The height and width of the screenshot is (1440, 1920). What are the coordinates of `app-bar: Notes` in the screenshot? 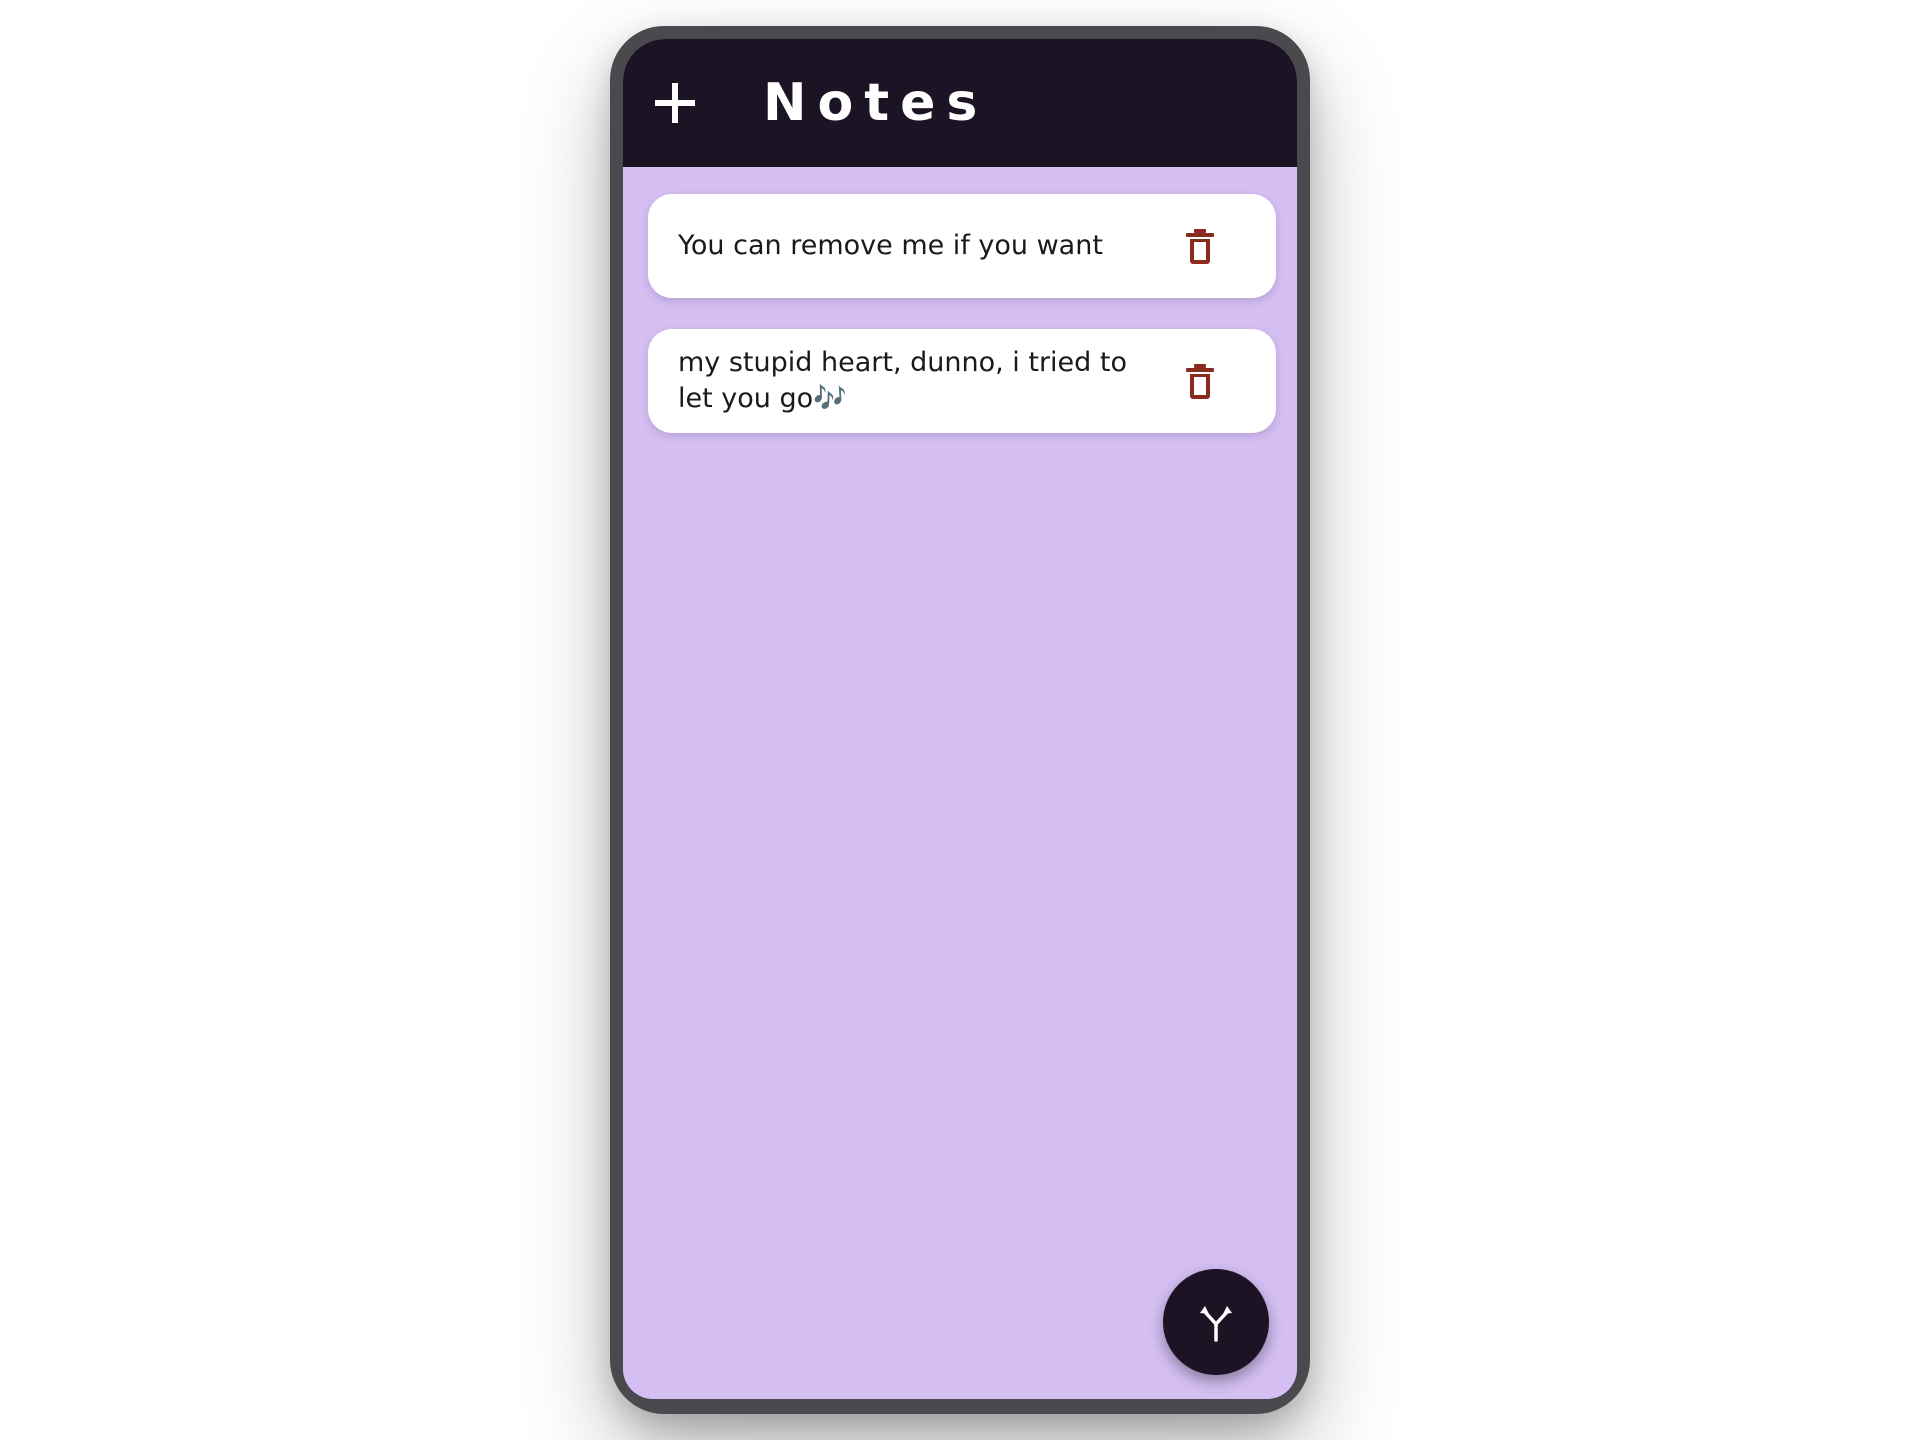 It's located at (960, 103).